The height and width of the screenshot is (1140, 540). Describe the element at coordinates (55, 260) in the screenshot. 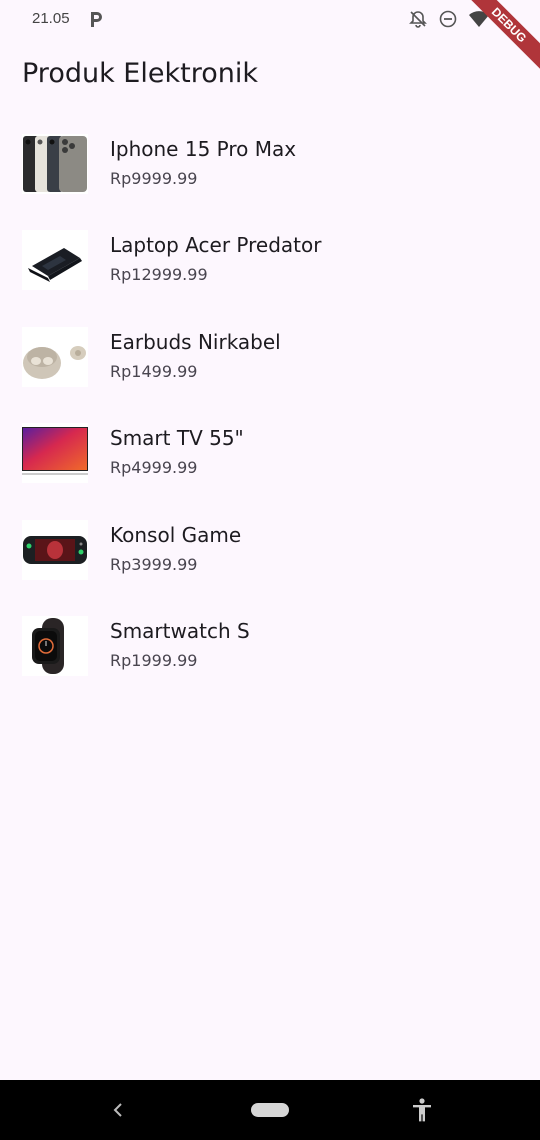

I see `laptop-image` at that location.